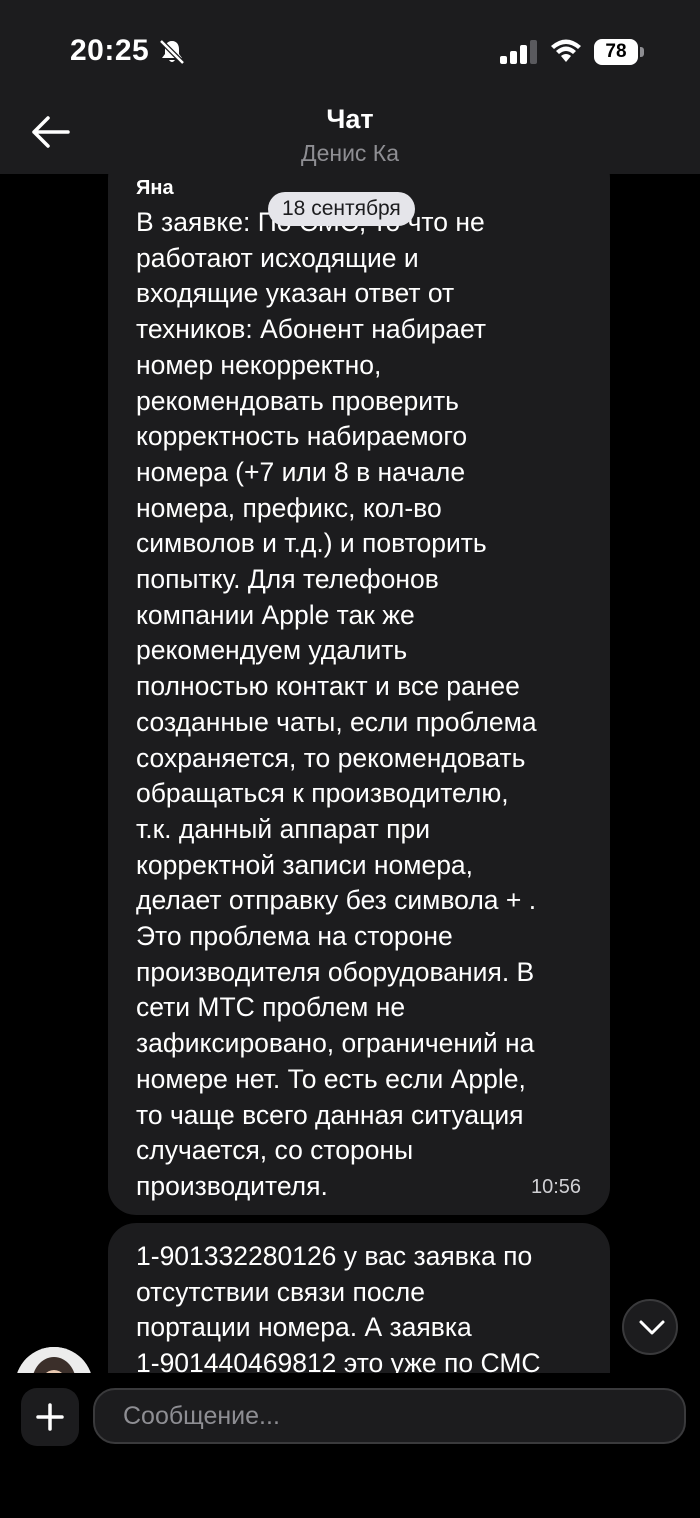  What do you see at coordinates (350, 1445) in the screenshot?
I see `composer` at bounding box center [350, 1445].